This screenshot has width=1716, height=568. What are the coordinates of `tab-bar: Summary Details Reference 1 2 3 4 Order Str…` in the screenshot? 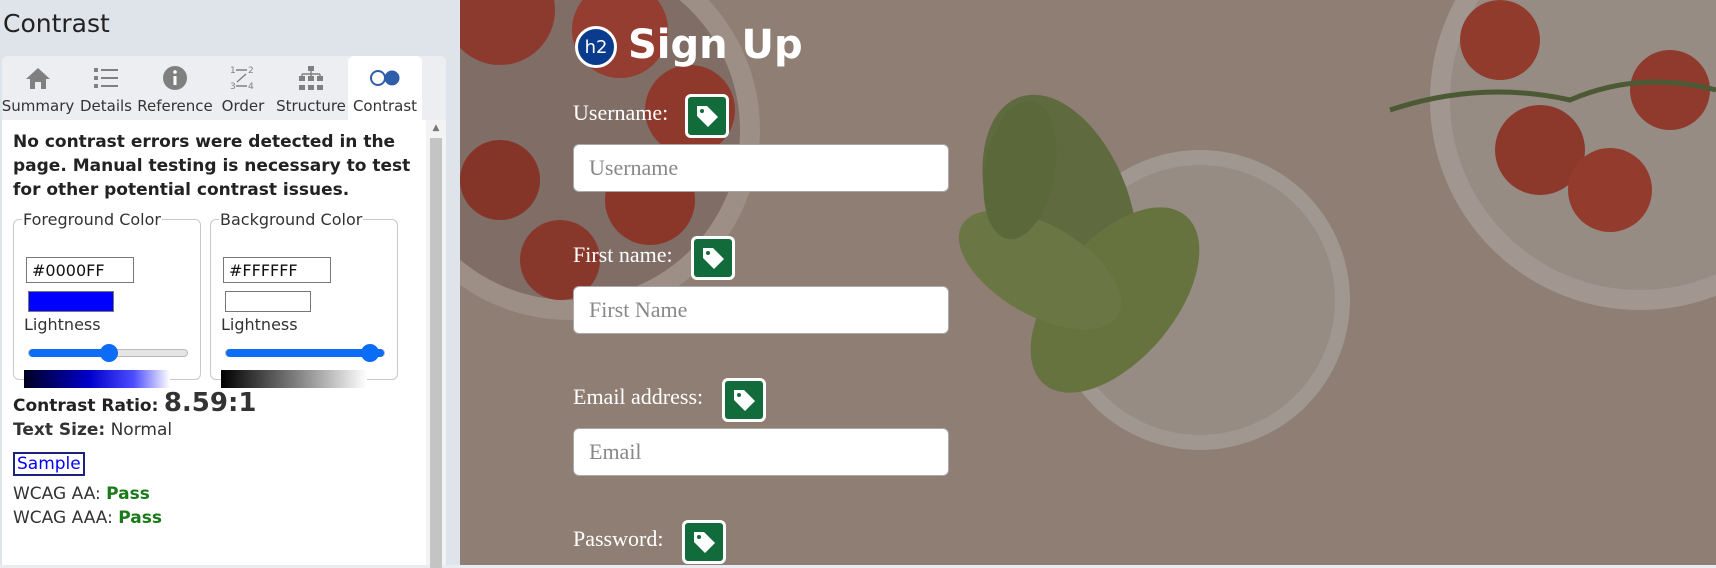 It's located at (224, 88).